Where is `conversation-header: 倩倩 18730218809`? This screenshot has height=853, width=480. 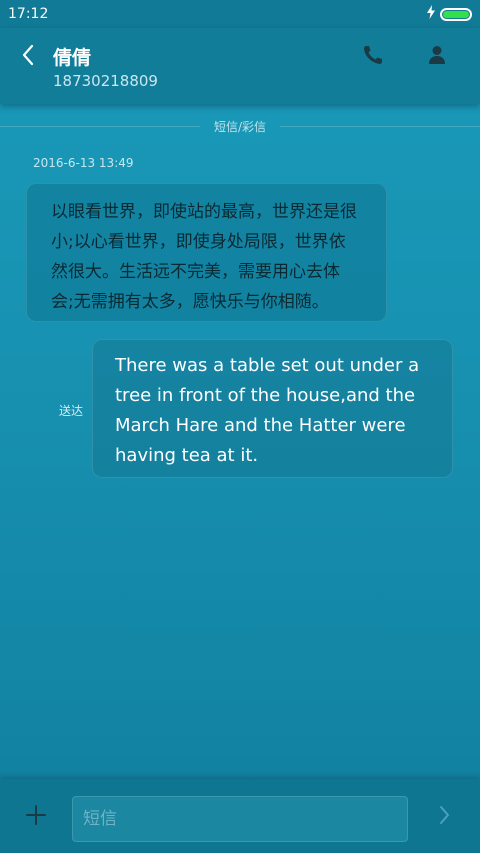 conversation-header: 倩倩 18730218809 is located at coordinates (240, 66).